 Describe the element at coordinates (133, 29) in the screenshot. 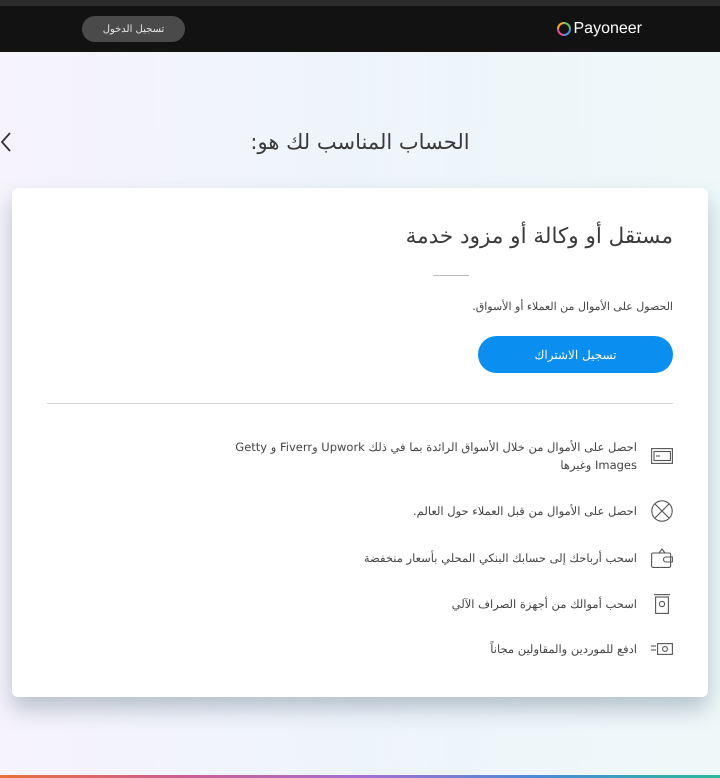

I see `login-button: تسجيل الدخول` at that location.